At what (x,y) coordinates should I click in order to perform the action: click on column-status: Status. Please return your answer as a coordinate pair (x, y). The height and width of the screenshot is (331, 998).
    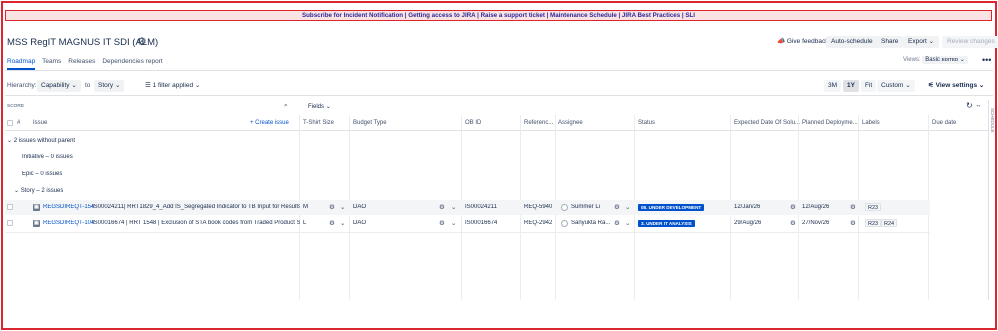
    Looking at the image, I should click on (646, 123).